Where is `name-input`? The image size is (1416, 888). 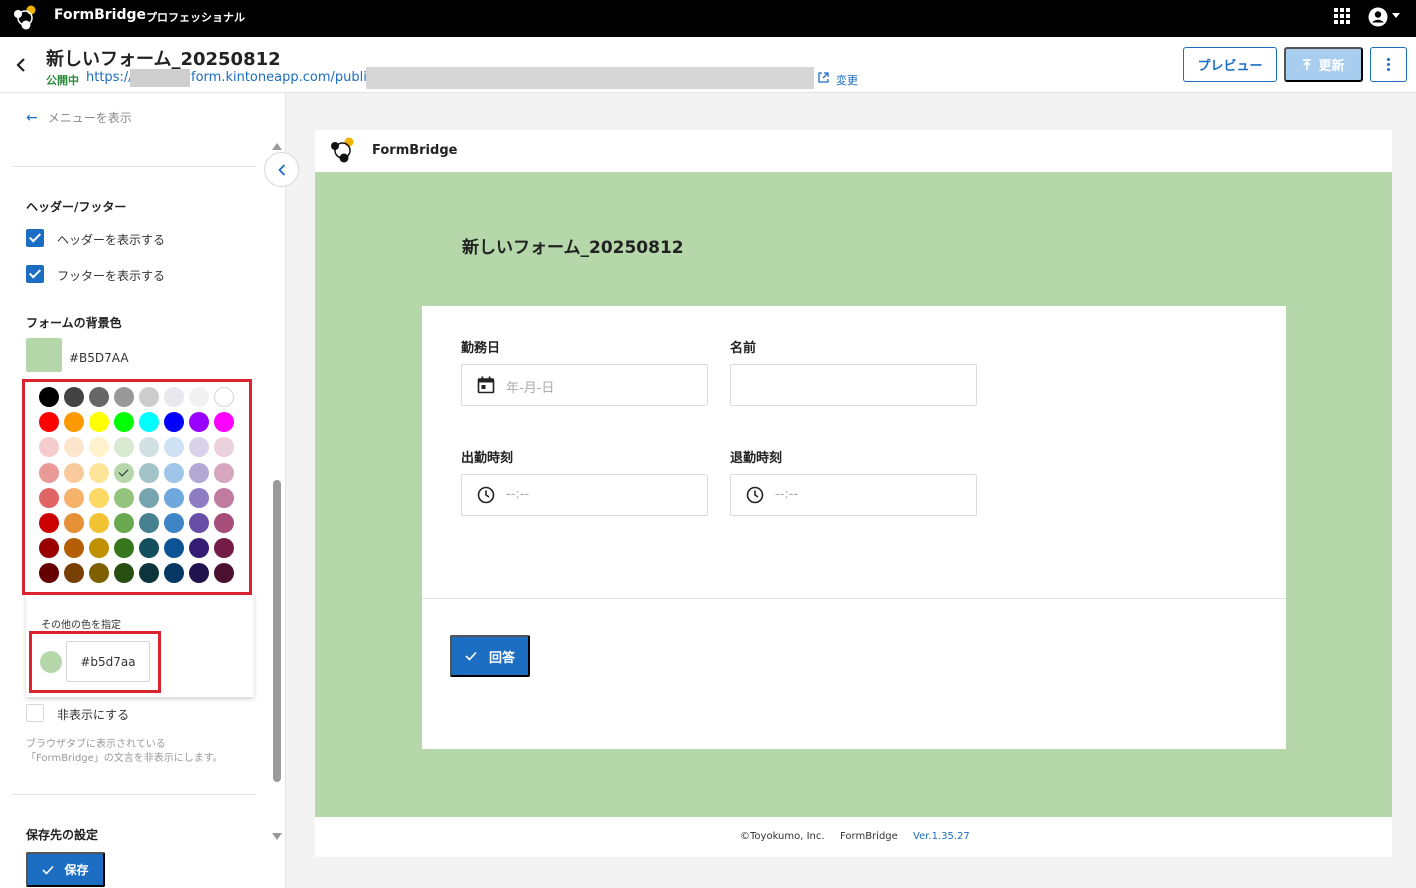 name-input is located at coordinates (853, 385).